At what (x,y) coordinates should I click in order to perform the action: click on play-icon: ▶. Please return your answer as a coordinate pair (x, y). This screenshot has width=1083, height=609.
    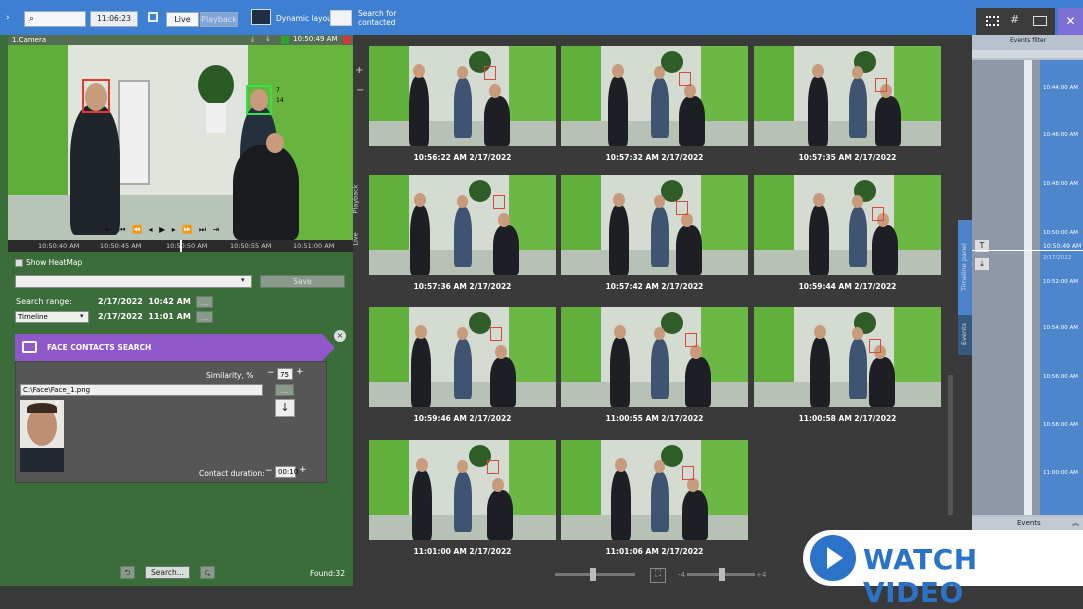
    Looking at the image, I should click on (163, 229).